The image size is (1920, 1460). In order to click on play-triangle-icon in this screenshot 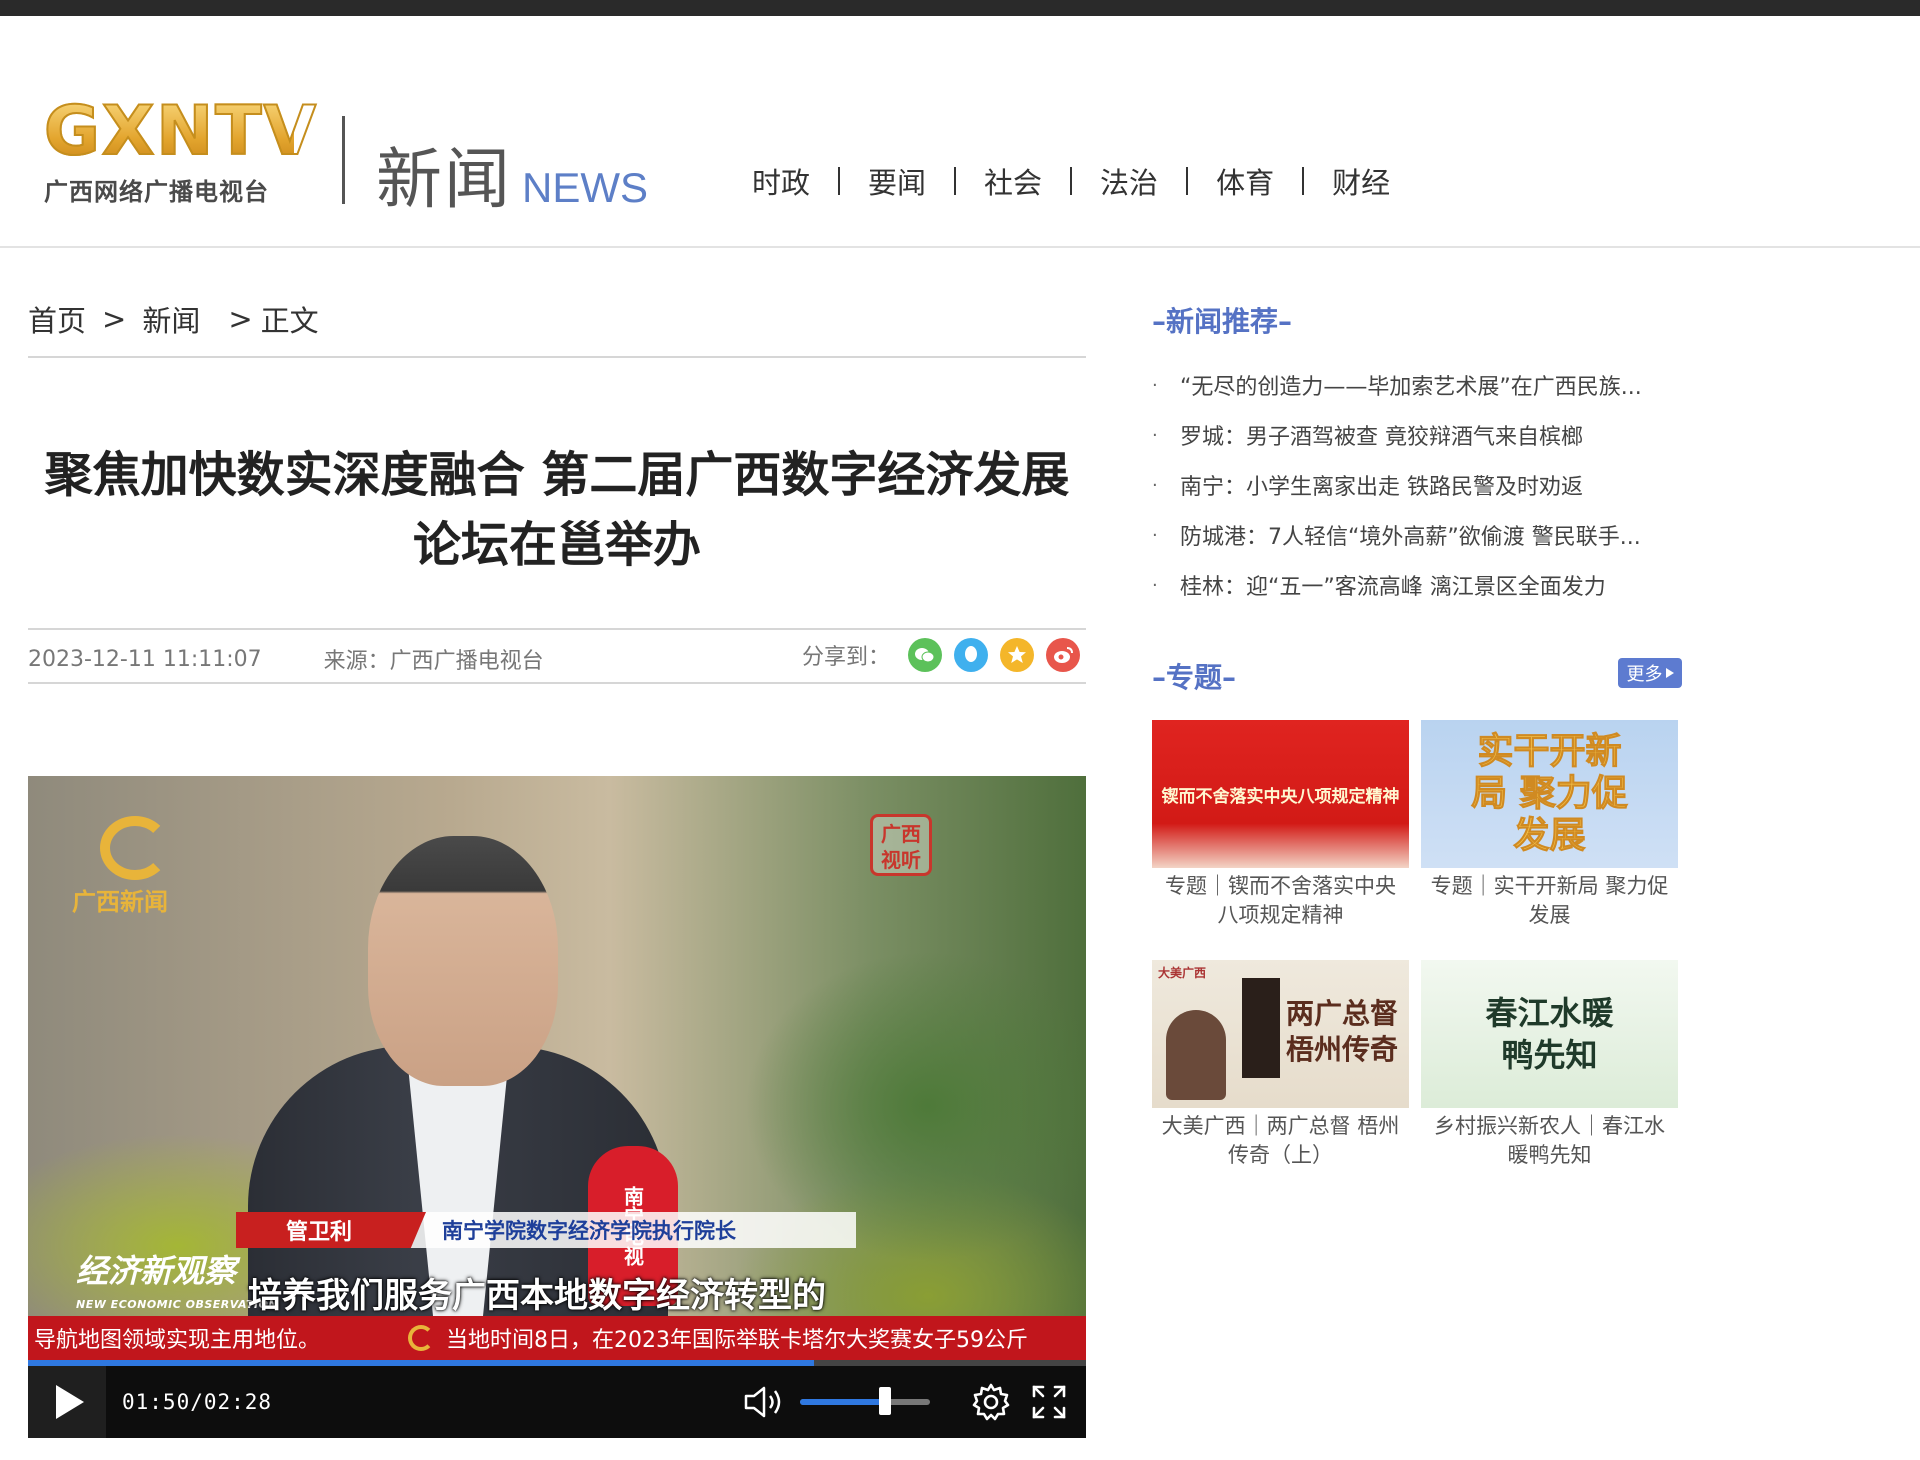, I will do `click(1669, 673)`.